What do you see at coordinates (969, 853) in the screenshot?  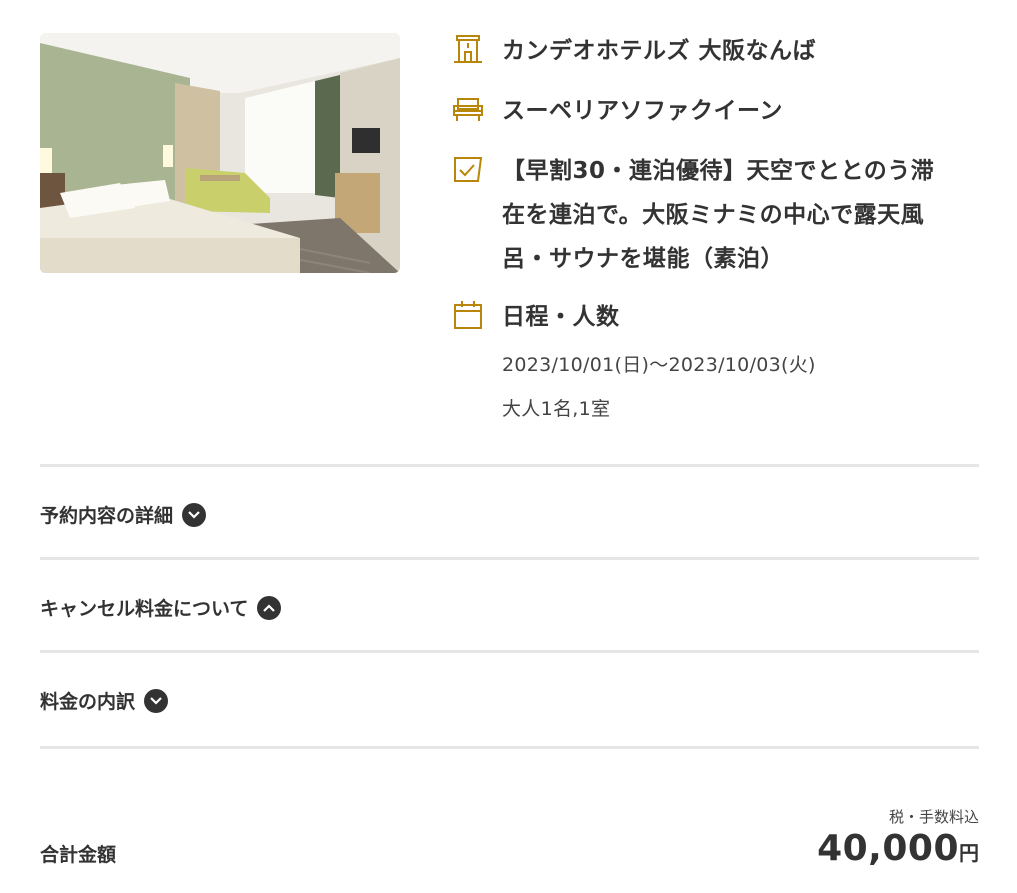 I see `currency-unit: 円` at bounding box center [969, 853].